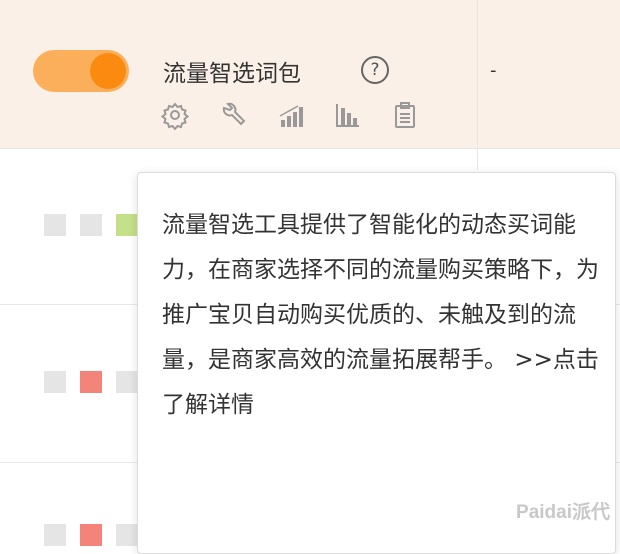 Image resolution: width=620 pixels, height=554 pixels. Describe the element at coordinates (347, 115) in the screenshot. I see `bar-chart-icon` at that location.